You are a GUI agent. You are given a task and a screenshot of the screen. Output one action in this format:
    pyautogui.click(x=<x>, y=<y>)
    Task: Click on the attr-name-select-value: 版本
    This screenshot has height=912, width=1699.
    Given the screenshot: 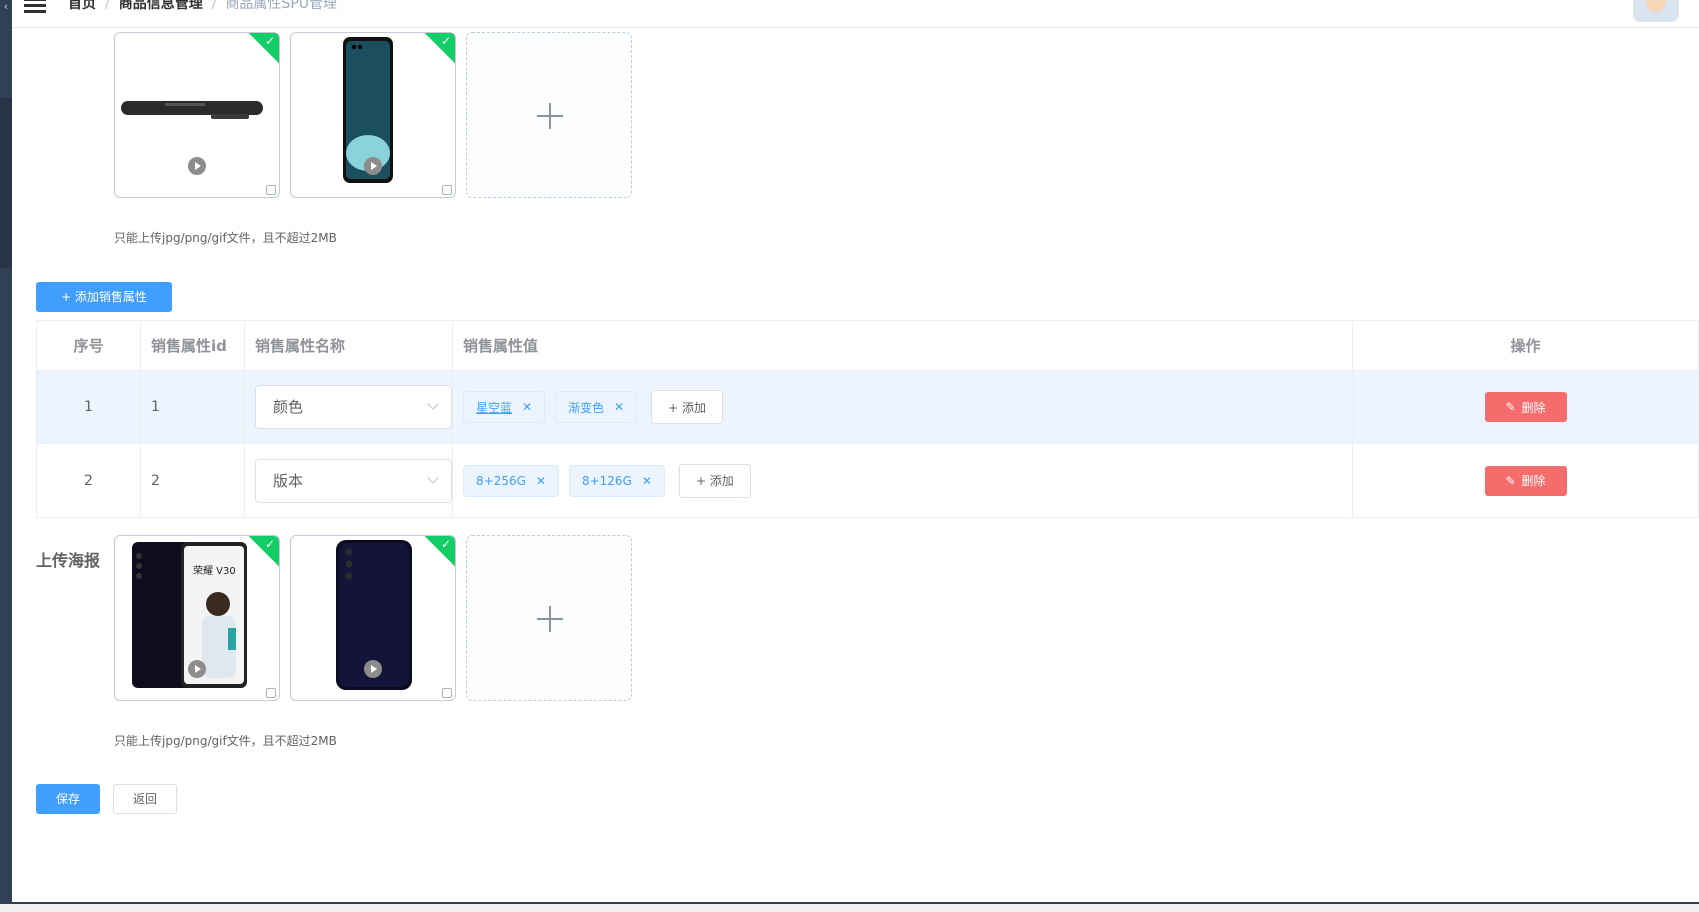 What is the action you would take?
    pyautogui.click(x=288, y=480)
    